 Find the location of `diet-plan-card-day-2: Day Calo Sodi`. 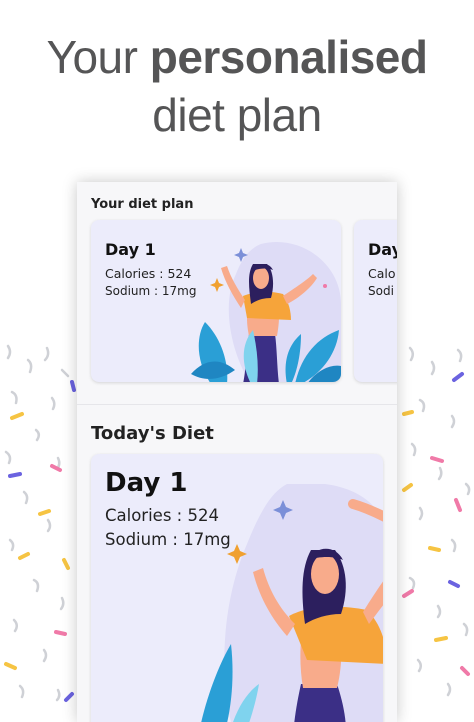

diet-plan-card-day-2: Day Calo Sodi is located at coordinates (375, 301).